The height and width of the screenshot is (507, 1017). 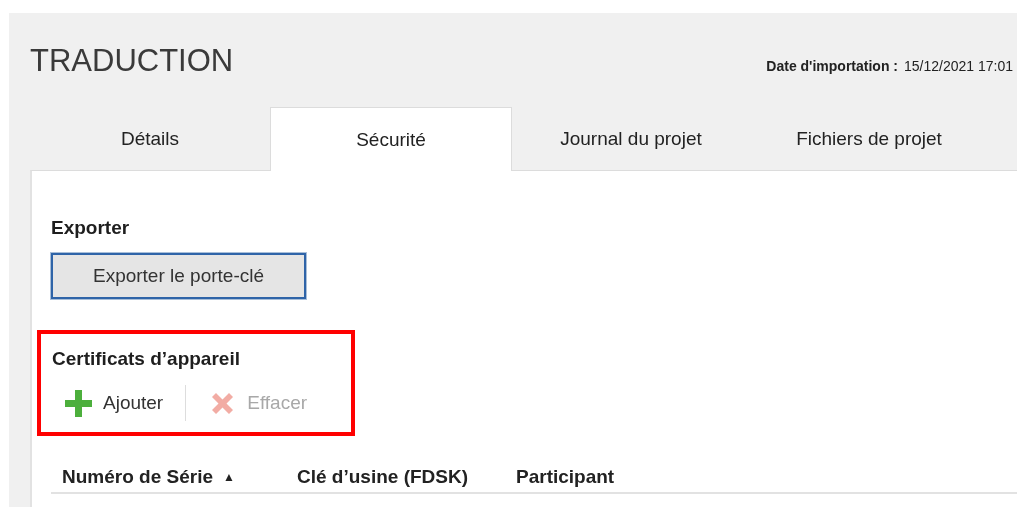 I want to click on tab: Journal du projet, so click(x=631, y=138).